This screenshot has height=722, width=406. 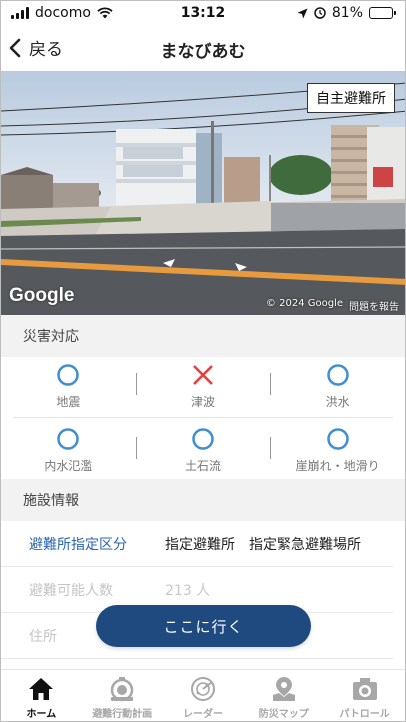 What do you see at coordinates (202, 714) in the screenshot?
I see `tab-label: レーダー` at bounding box center [202, 714].